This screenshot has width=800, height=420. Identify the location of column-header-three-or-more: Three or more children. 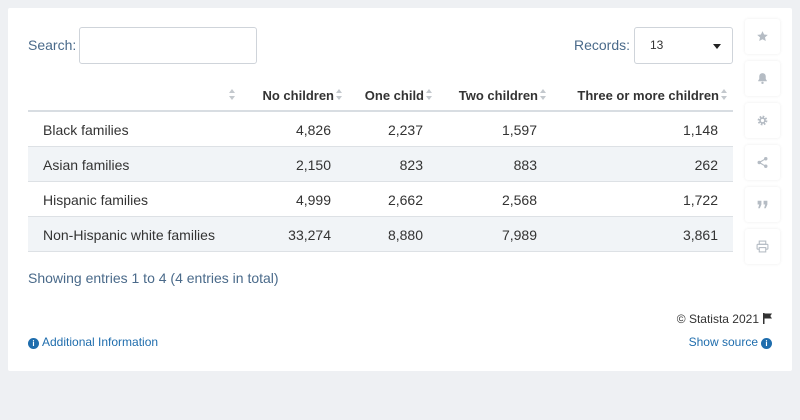
(652, 95).